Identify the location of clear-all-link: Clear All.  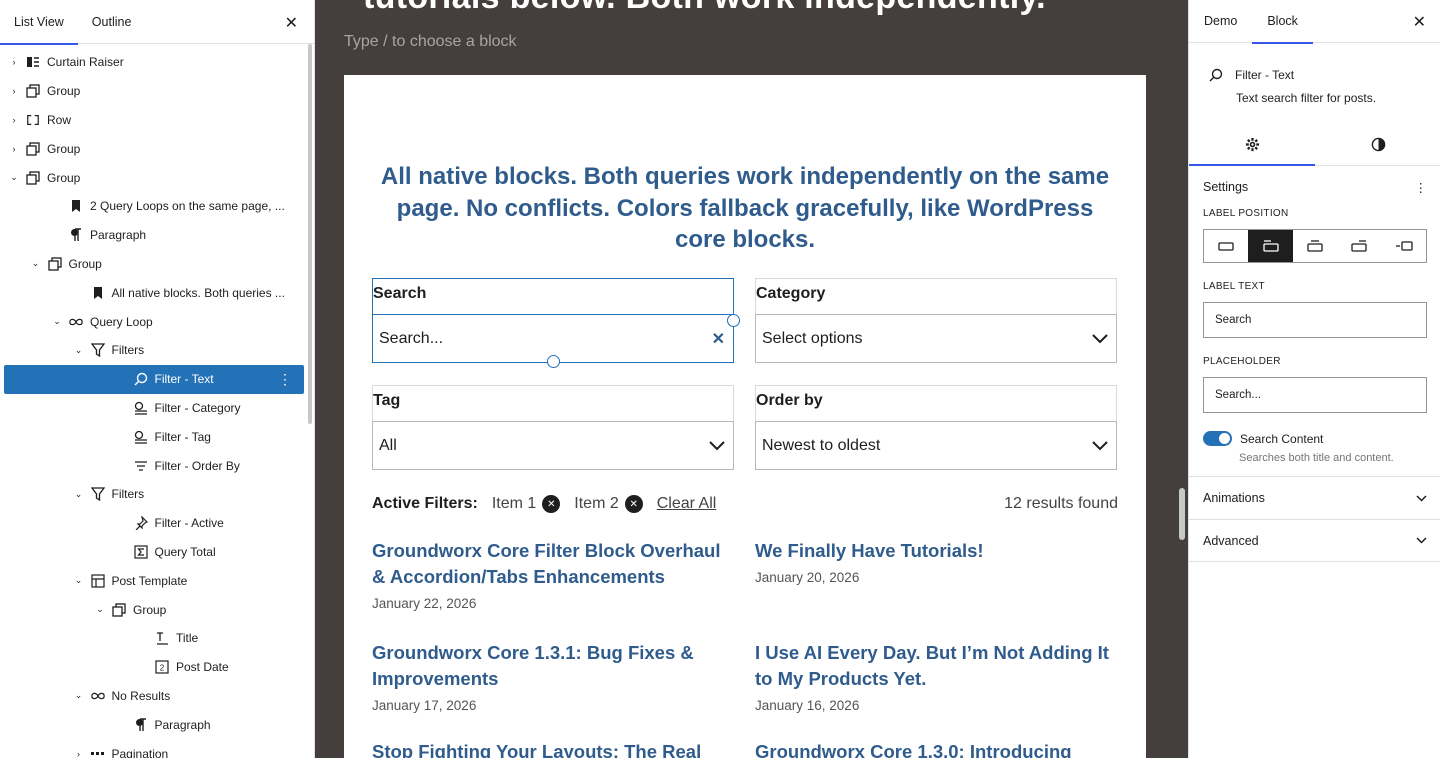
(687, 504).